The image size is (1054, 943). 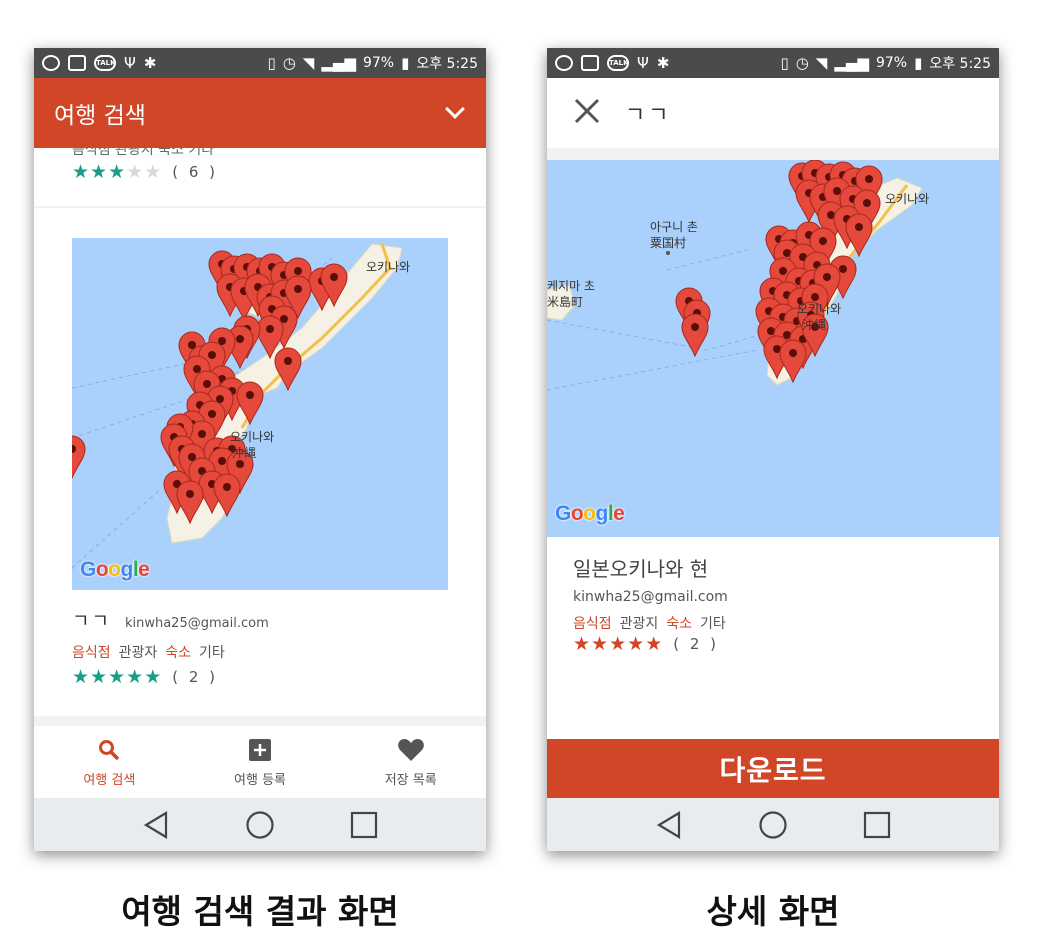 What do you see at coordinates (674, 227) in the screenshot?
I see `map-label: 아구니 촌` at bounding box center [674, 227].